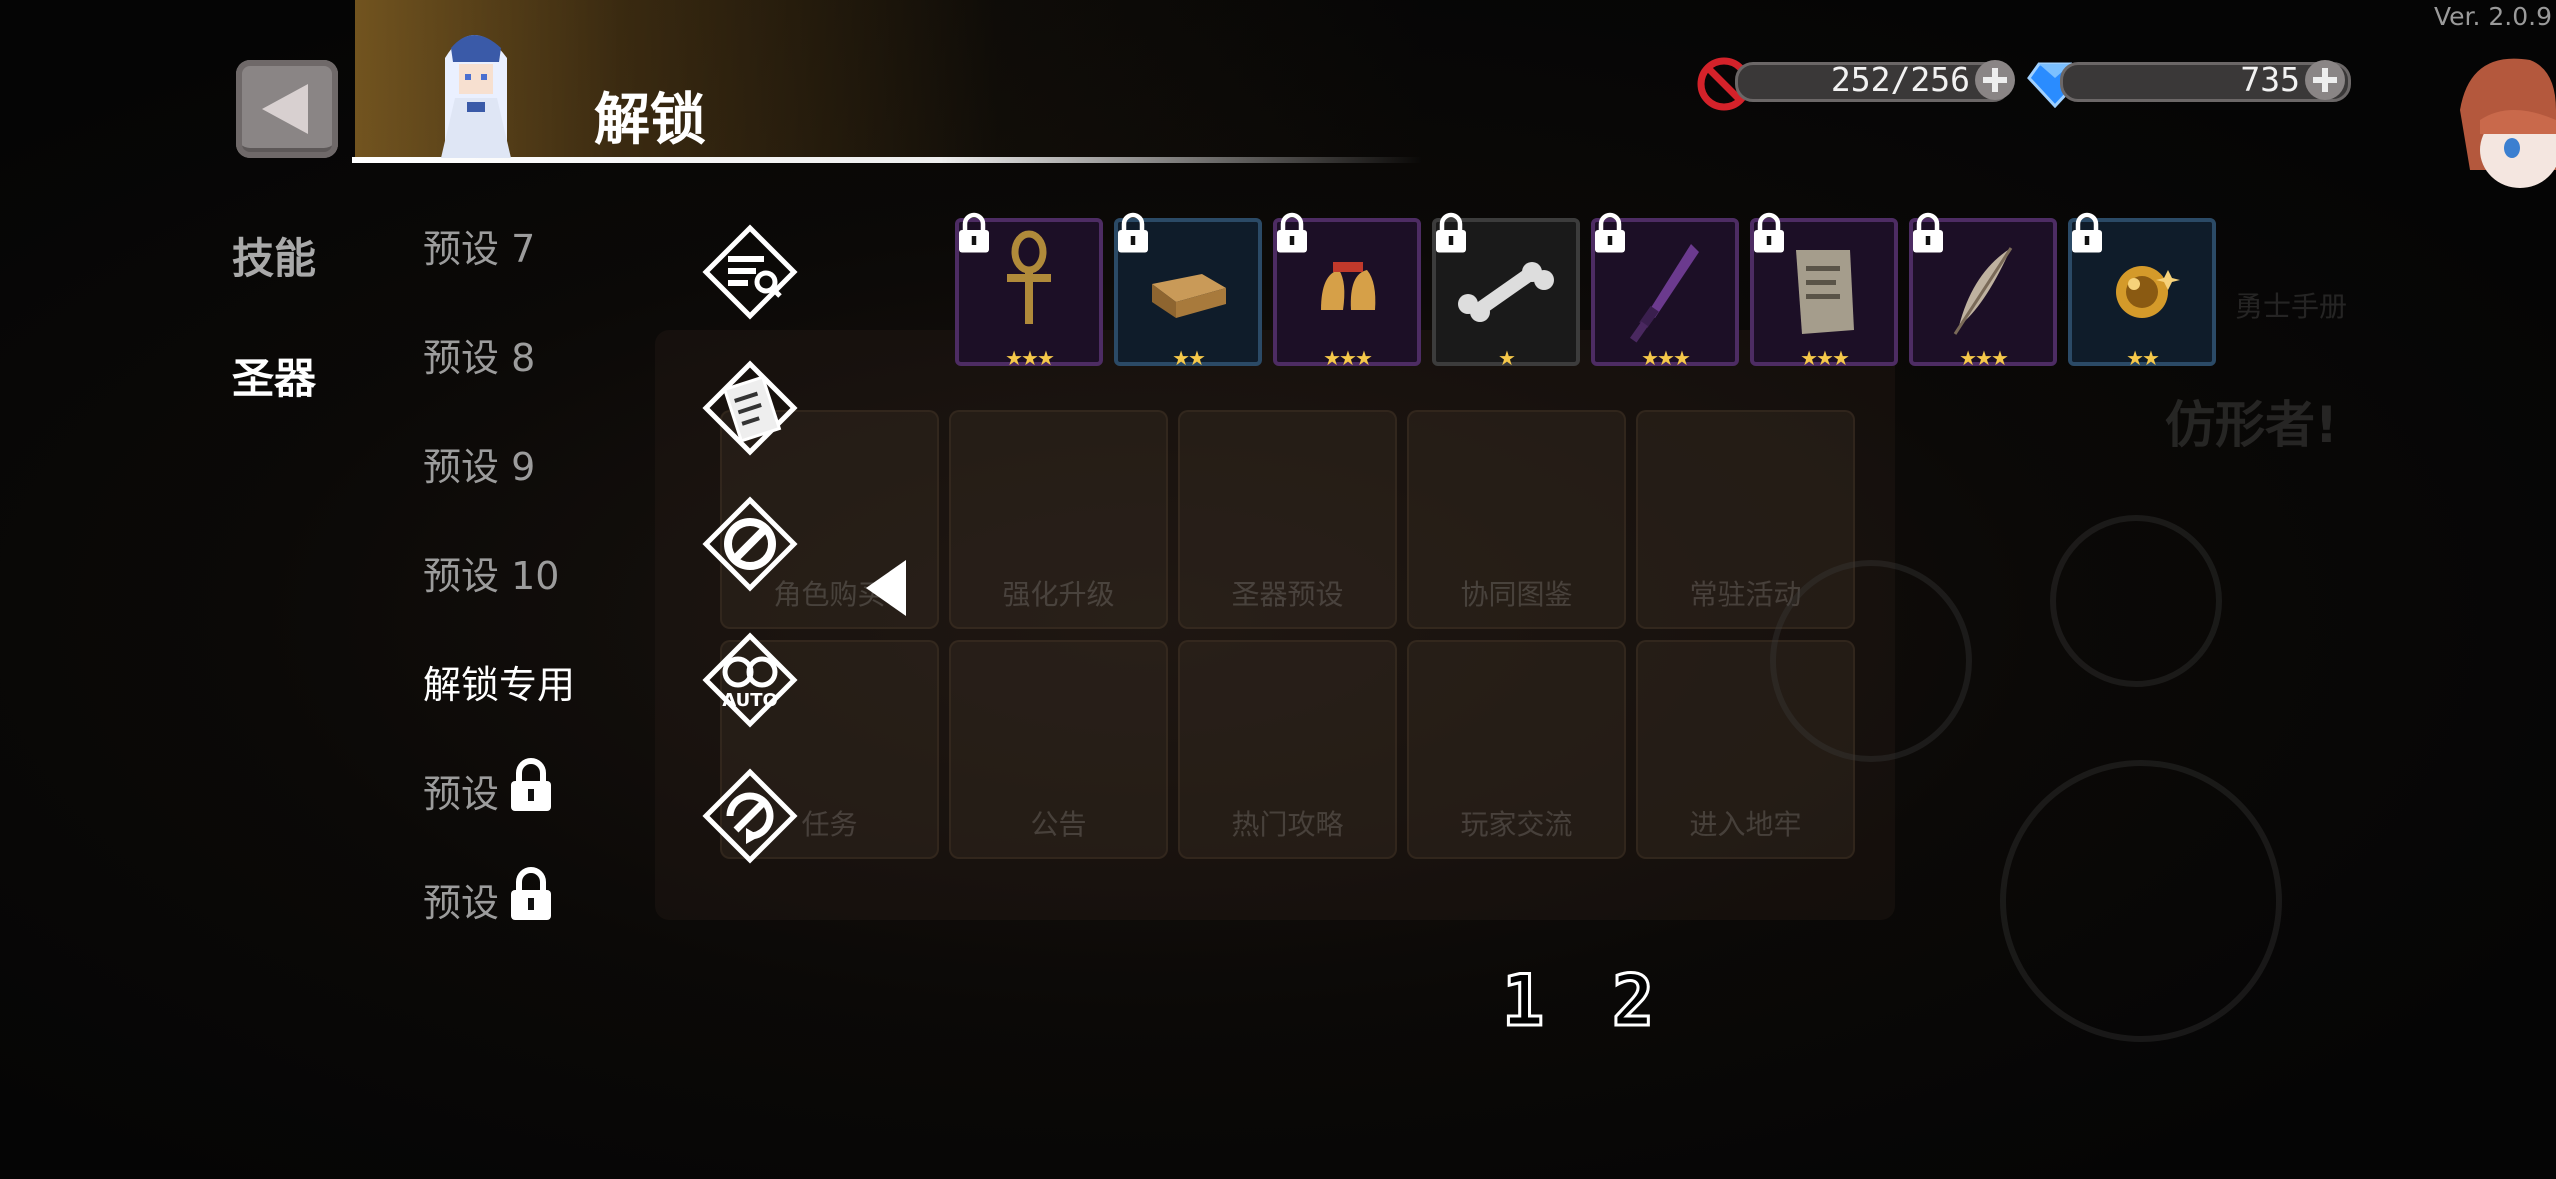 The height and width of the screenshot is (1179, 2556). What do you see at coordinates (1058, 824) in the screenshot?
I see `background-menu-label: 公告` at bounding box center [1058, 824].